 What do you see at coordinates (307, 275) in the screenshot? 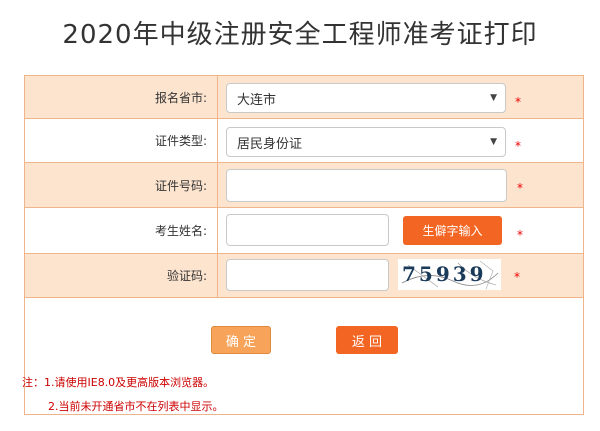
I see `captcha-input` at bounding box center [307, 275].